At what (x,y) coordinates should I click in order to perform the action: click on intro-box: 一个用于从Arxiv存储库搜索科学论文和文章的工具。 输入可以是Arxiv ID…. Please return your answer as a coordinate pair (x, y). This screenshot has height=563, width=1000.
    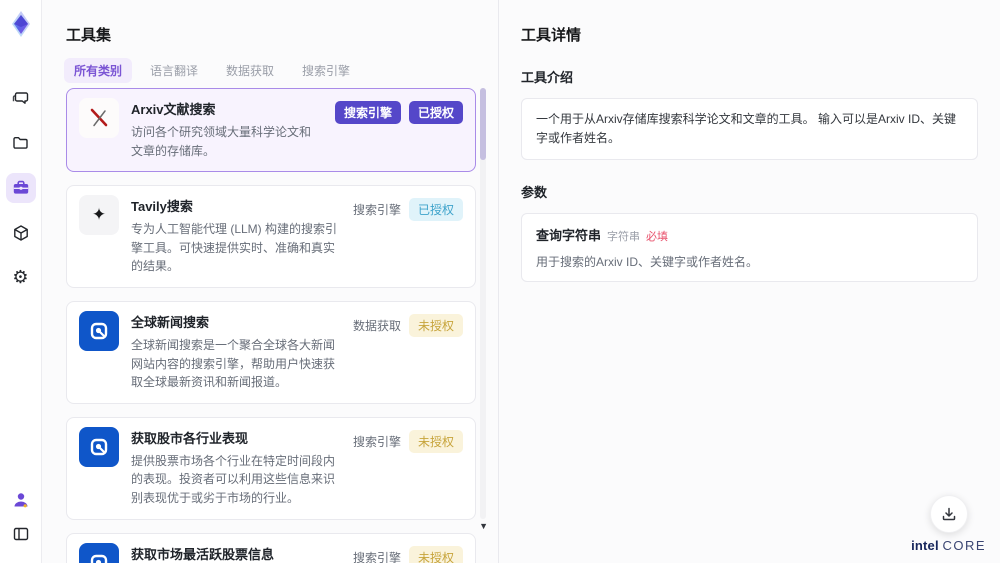
    Looking at the image, I should click on (749, 129).